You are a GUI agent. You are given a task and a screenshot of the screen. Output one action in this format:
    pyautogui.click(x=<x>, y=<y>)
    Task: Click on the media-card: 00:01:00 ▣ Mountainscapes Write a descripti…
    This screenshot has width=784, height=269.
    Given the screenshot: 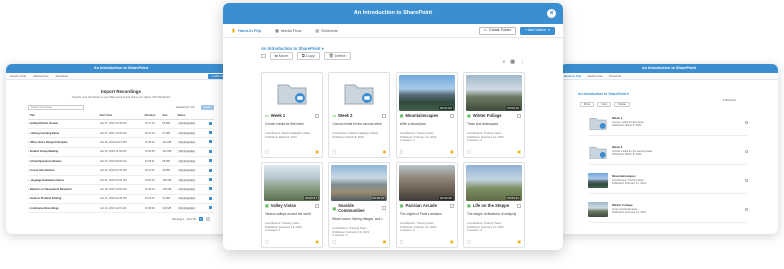 What is the action you would take?
    pyautogui.click(x=426, y=115)
    